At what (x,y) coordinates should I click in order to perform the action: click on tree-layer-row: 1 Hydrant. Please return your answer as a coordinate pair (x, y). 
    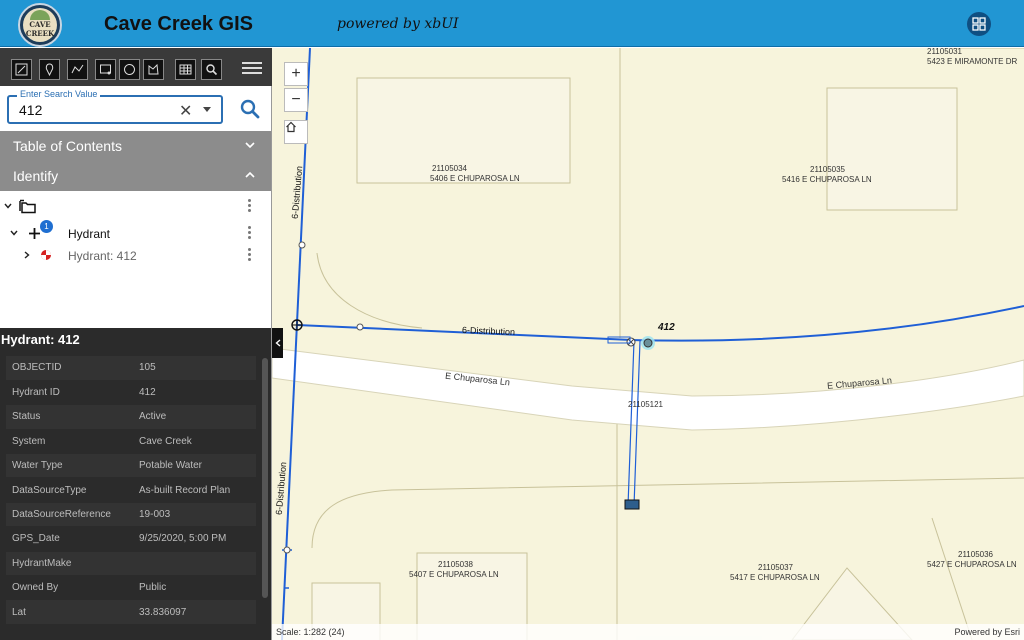
    Looking at the image, I should click on (135, 232).